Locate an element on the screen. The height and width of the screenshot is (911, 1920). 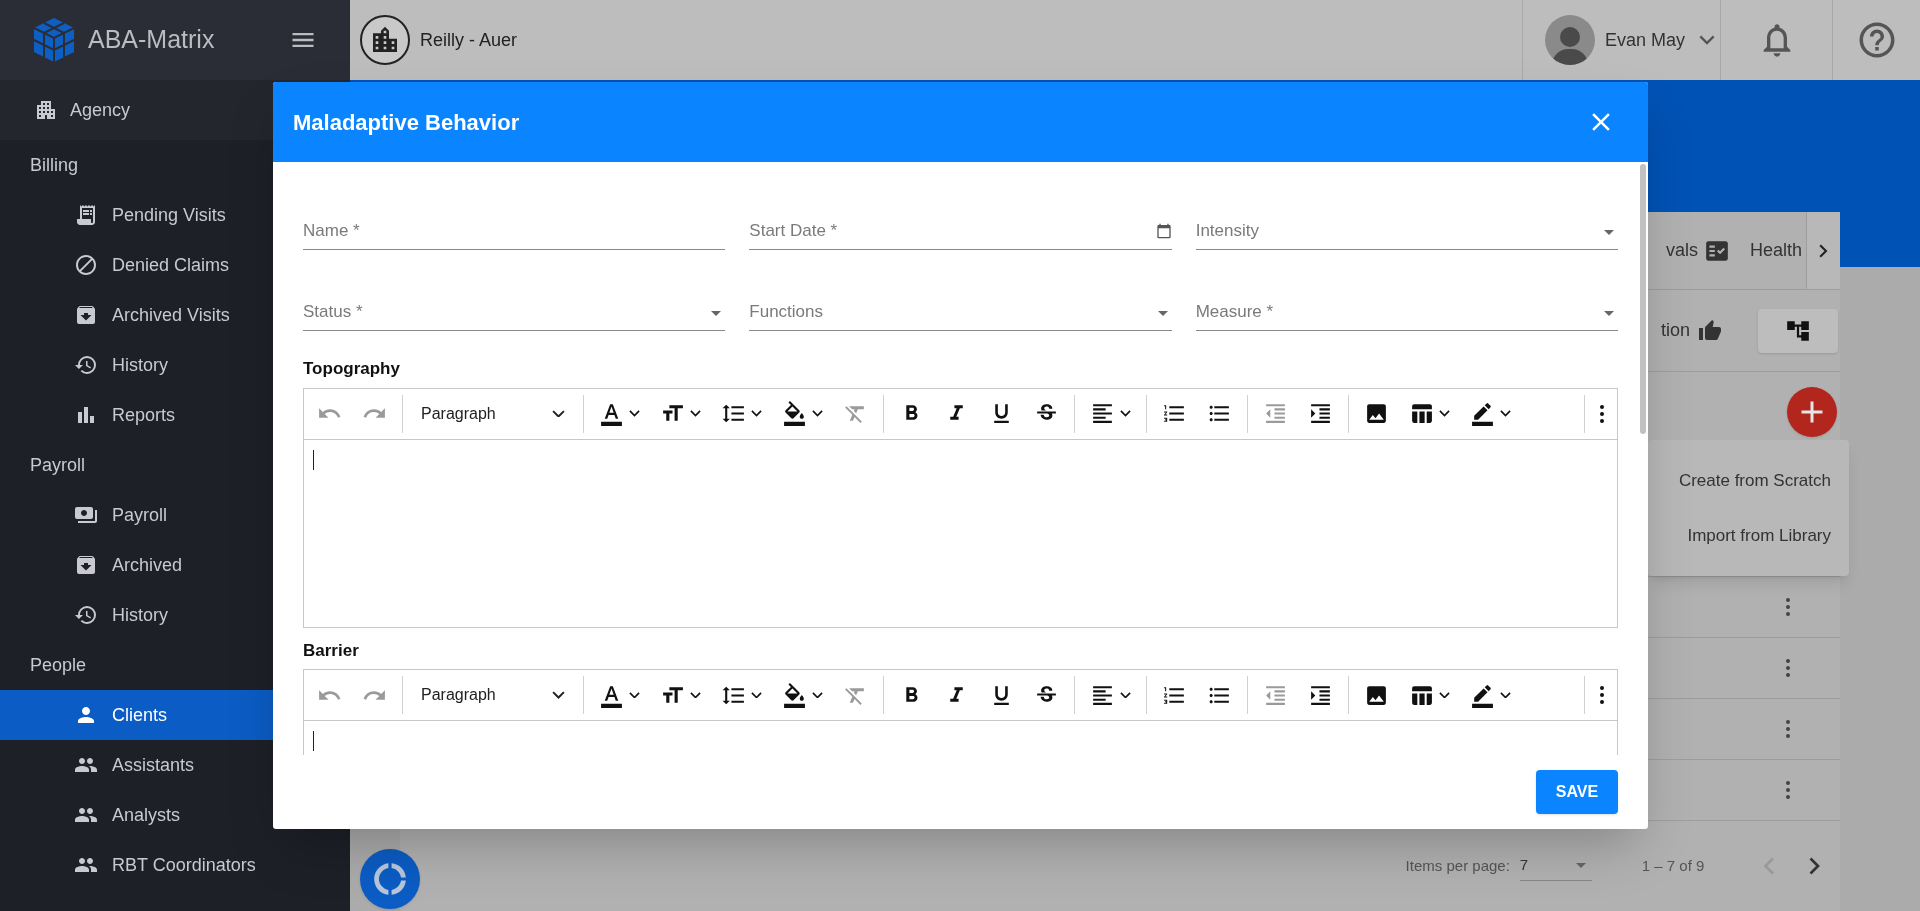
nav-item: History is located at coordinates (175, 615).